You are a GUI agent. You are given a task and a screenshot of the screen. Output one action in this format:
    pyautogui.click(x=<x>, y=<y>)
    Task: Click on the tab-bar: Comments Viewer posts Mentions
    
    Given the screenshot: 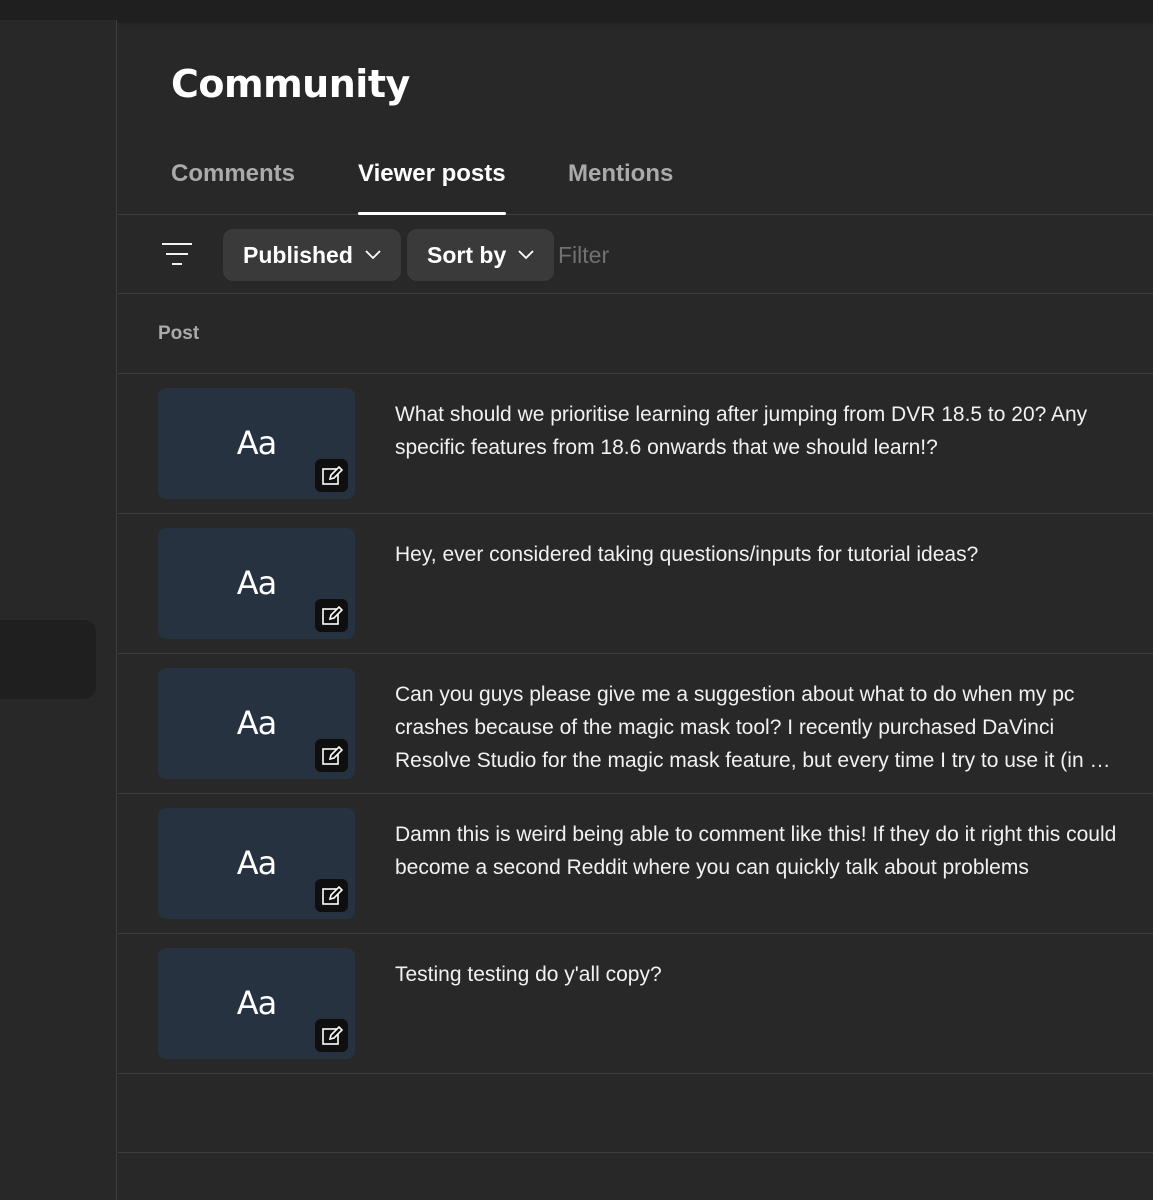 What is the action you would take?
    pyautogui.click(x=635, y=177)
    